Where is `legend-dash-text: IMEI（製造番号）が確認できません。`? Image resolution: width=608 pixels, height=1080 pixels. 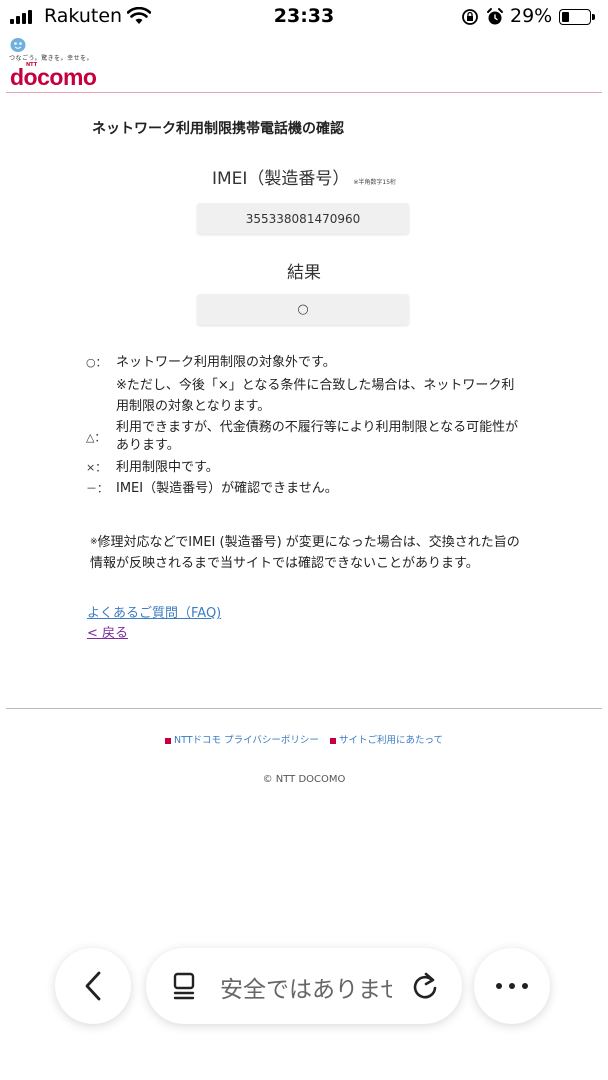 legend-dash-text: IMEI（製造番号）が確認できません。 is located at coordinates (227, 488).